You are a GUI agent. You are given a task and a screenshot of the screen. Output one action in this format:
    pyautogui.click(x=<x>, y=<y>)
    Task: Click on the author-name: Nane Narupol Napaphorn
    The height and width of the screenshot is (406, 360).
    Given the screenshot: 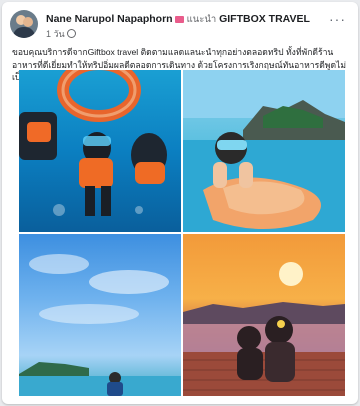 What is the action you would take?
    pyautogui.click(x=109, y=19)
    